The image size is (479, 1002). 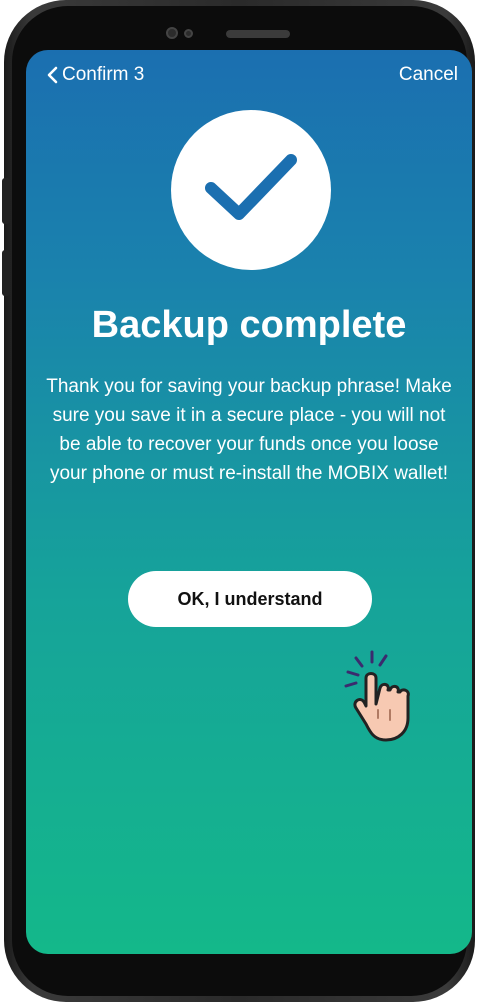 I want to click on page-title: Backup complete, so click(x=249, y=325).